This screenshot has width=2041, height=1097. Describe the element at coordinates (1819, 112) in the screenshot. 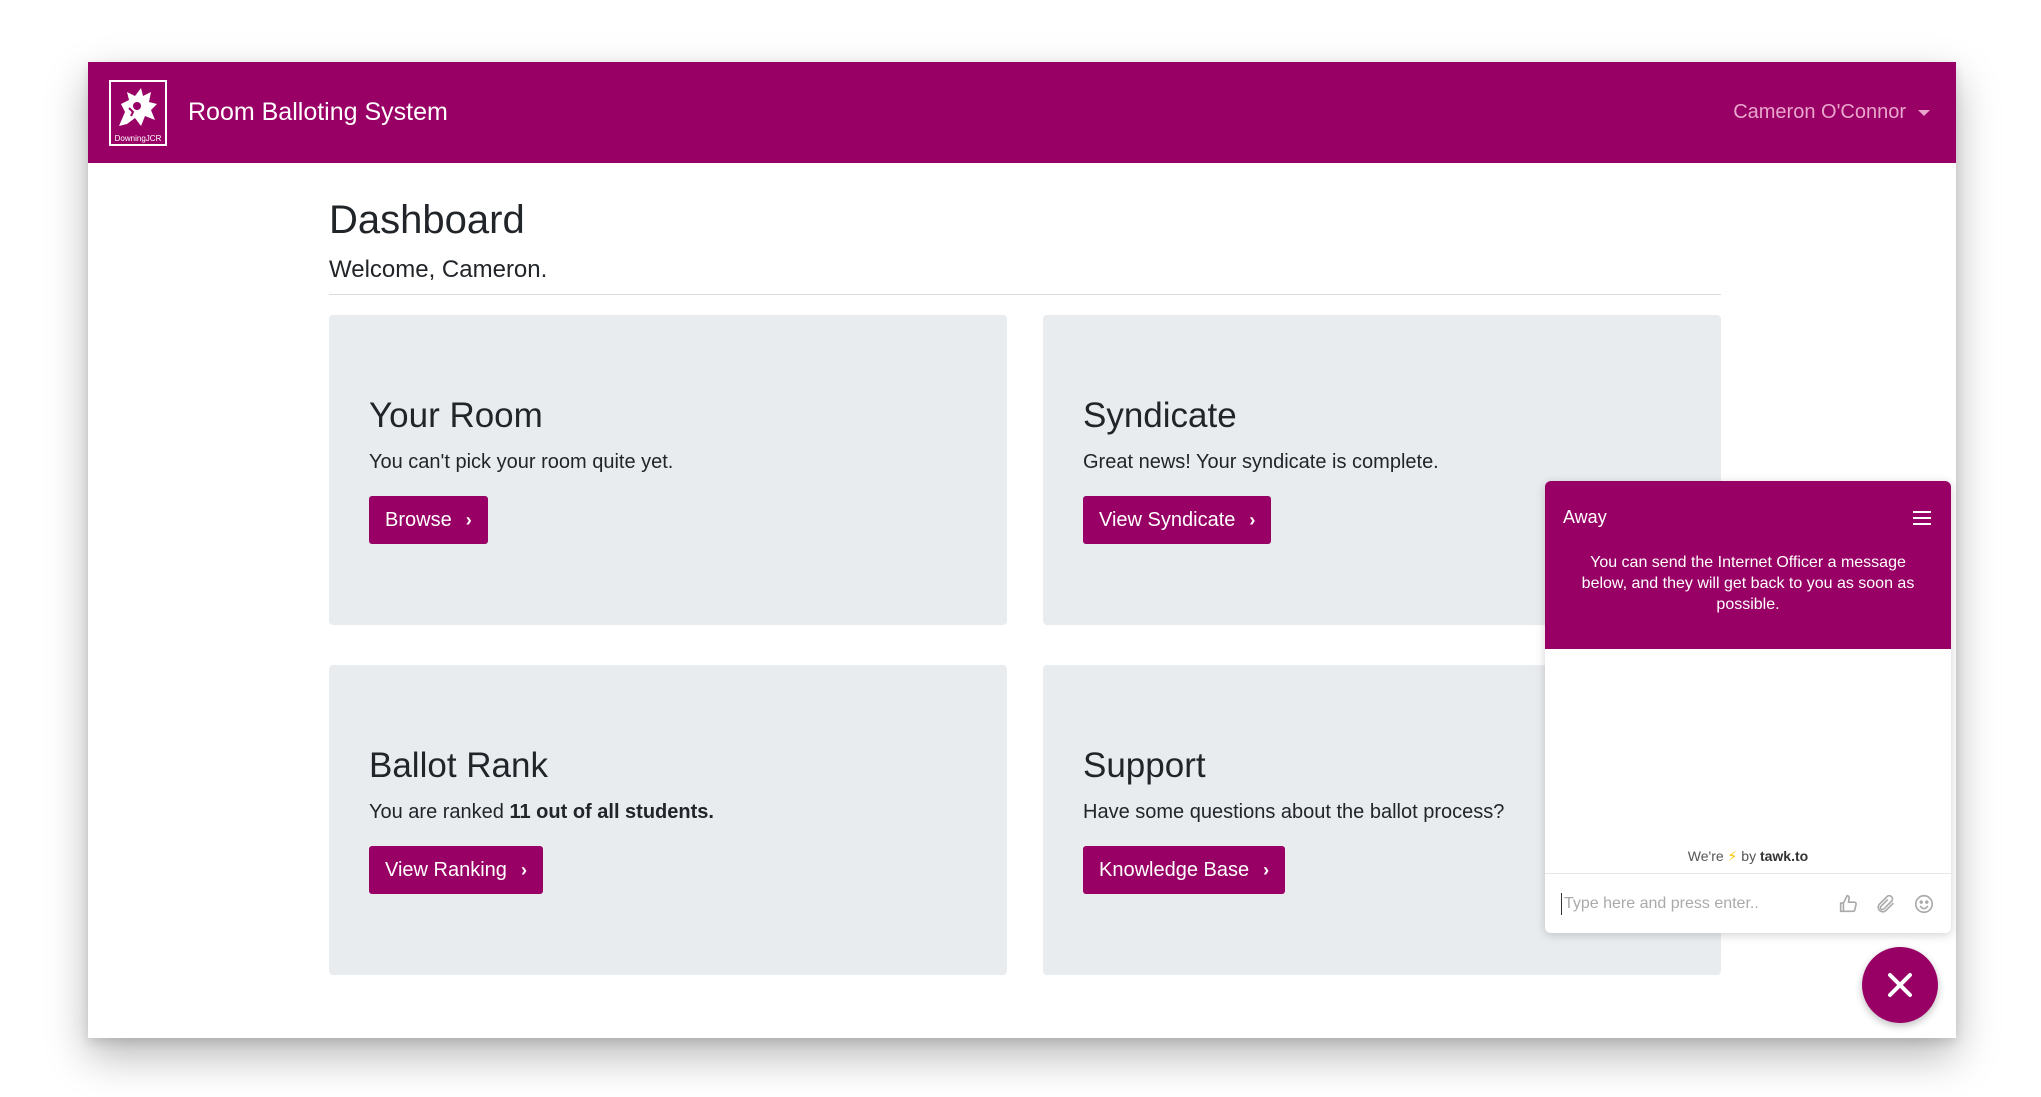

I see `user-name: Cameron O'Connor` at that location.